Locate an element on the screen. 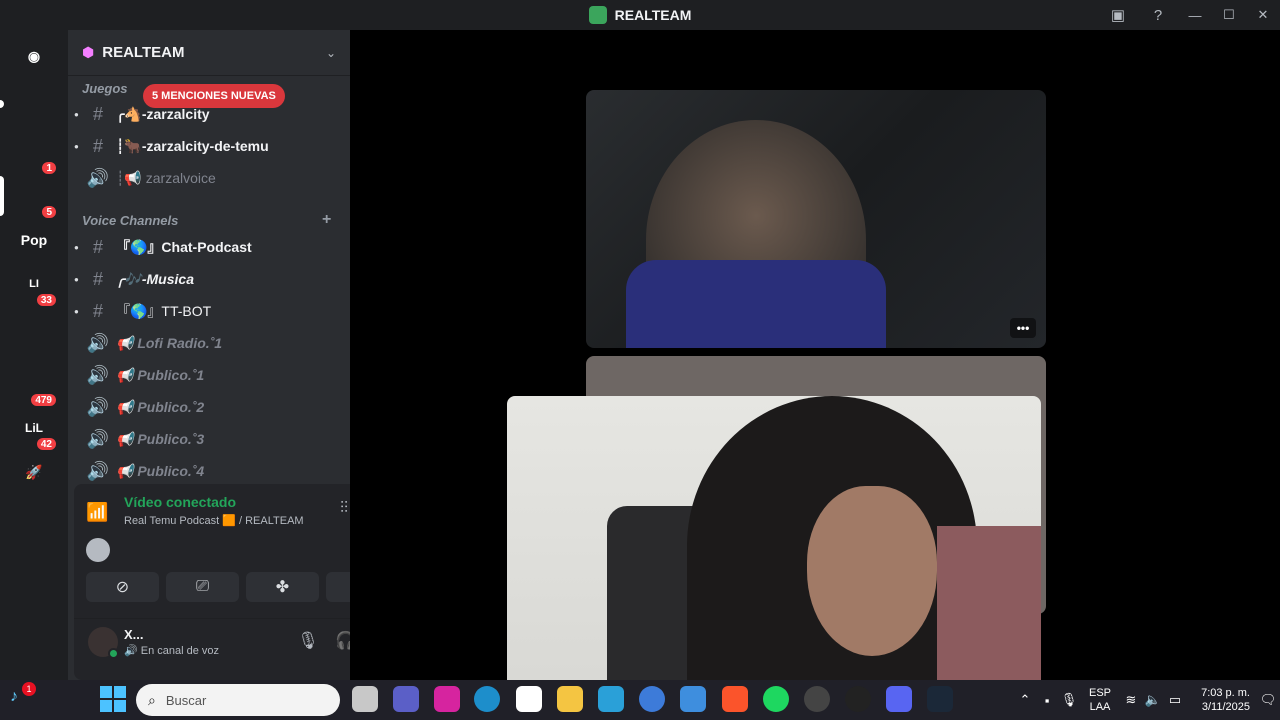 This screenshot has height=720, width=1280. channel-item: ● # 『🌎』Chat-Podcast is located at coordinates (209, 247).